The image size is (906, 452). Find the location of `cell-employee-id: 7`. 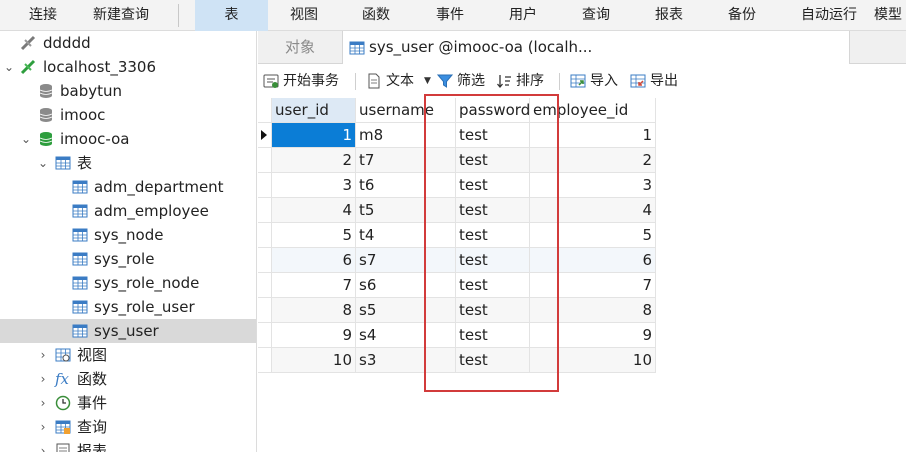

cell-employee-id: 7 is located at coordinates (593, 285).